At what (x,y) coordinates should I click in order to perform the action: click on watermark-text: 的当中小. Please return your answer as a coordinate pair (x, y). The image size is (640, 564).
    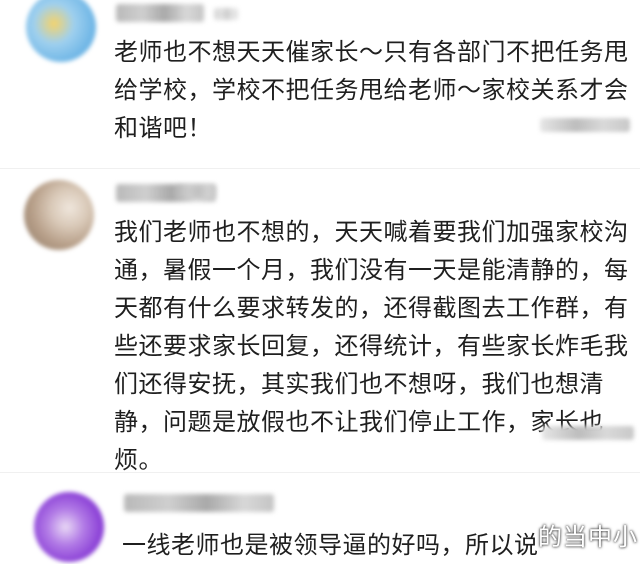
    Looking at the image, I should click on (588, 537).